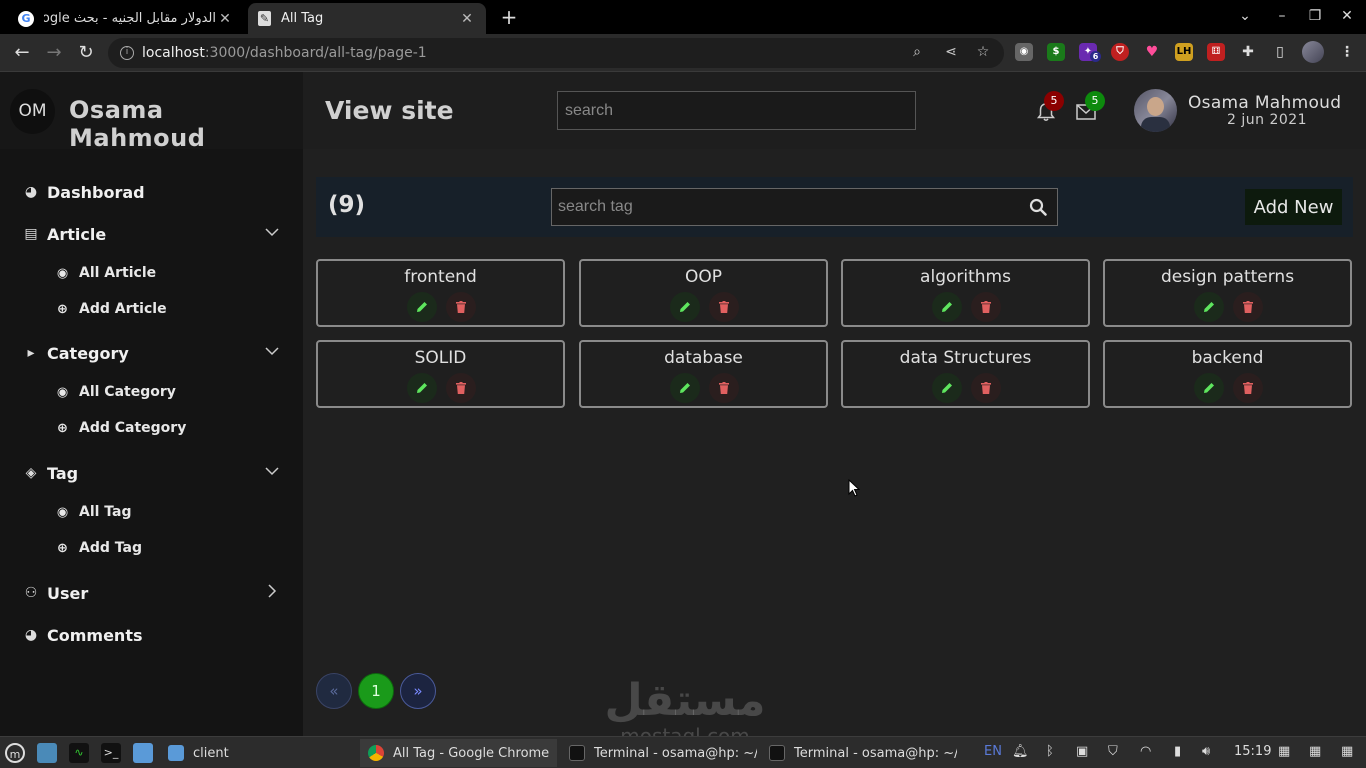 The width and height of the screenshot is (1366, 768). I want to click on maximize-icon: ❐, so click(1315, 16).